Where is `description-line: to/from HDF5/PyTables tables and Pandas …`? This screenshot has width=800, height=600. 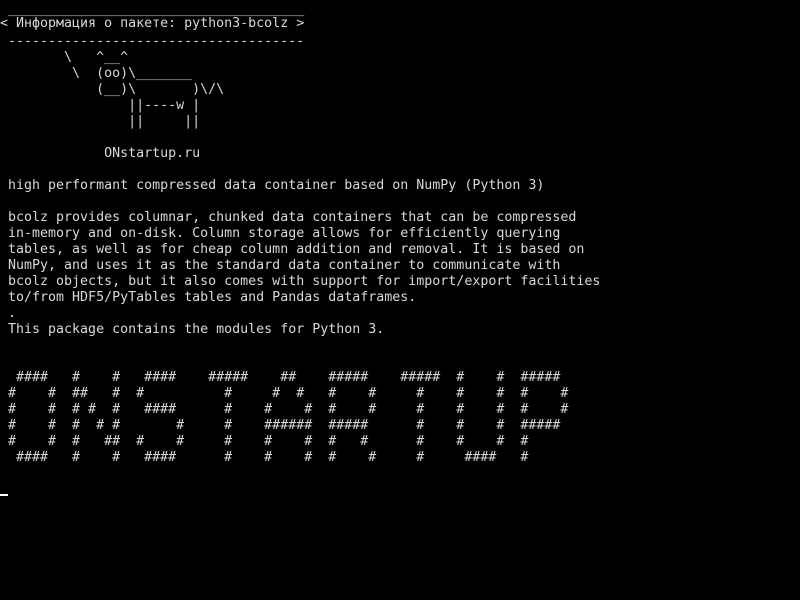 description-line: to/from HDF5/PyTables tables and Pandas … is located at coordinates (208, 297).